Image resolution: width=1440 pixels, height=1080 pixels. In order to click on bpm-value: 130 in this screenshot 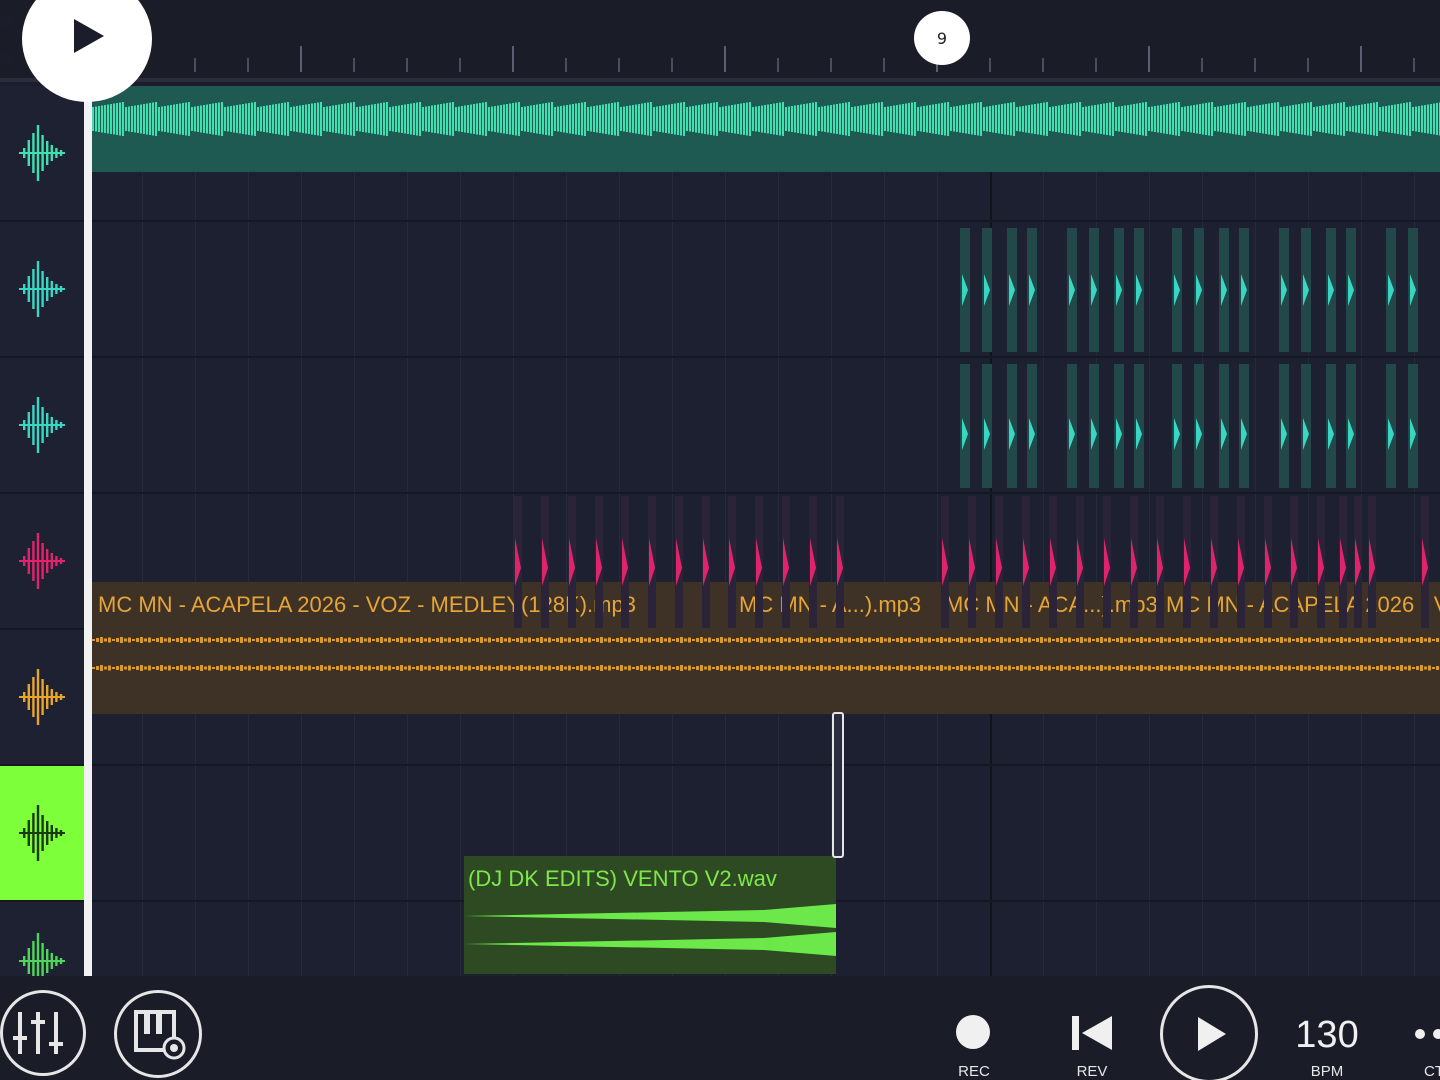, I will do `click(1327, 1035)`.